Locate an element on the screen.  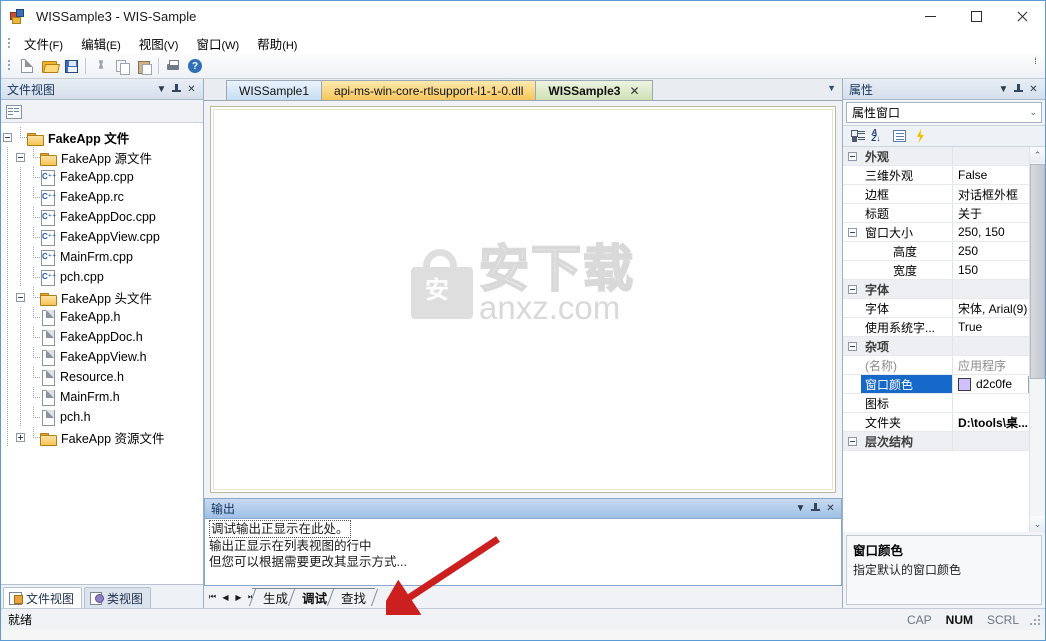
output-tab-find: 查找 is located at coordinates (353, 597).